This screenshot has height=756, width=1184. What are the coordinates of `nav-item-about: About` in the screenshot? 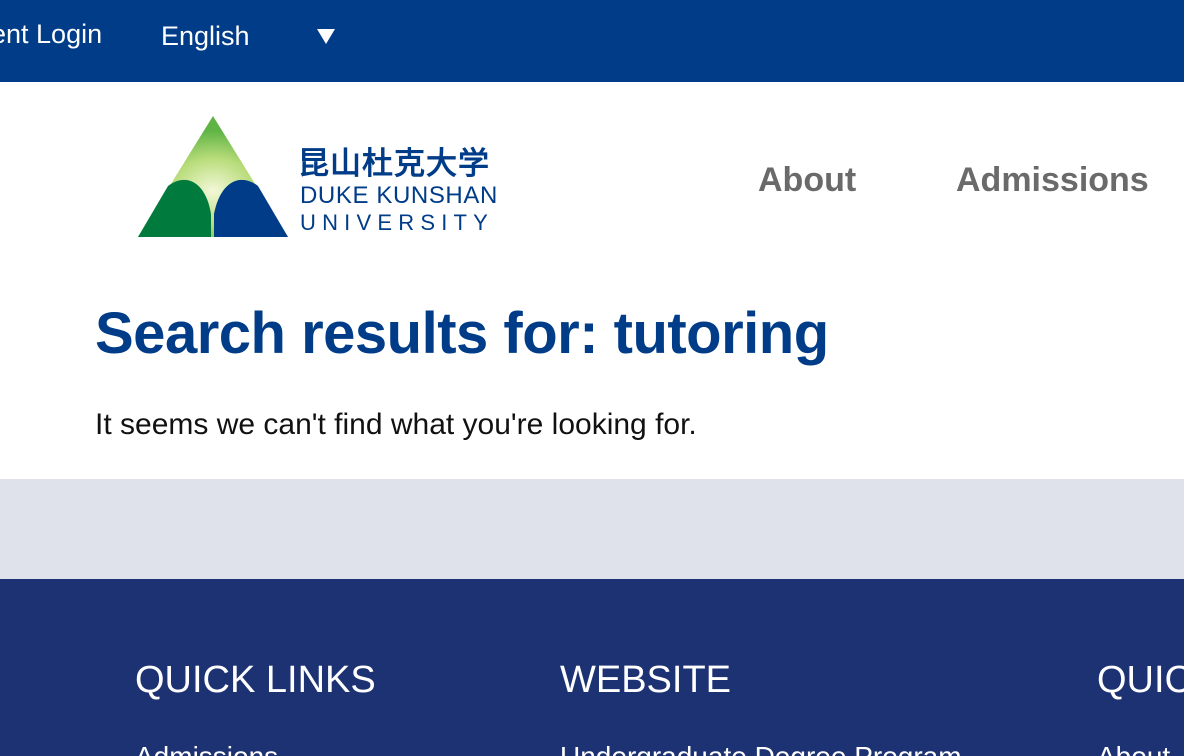 It's located at (807, 180).